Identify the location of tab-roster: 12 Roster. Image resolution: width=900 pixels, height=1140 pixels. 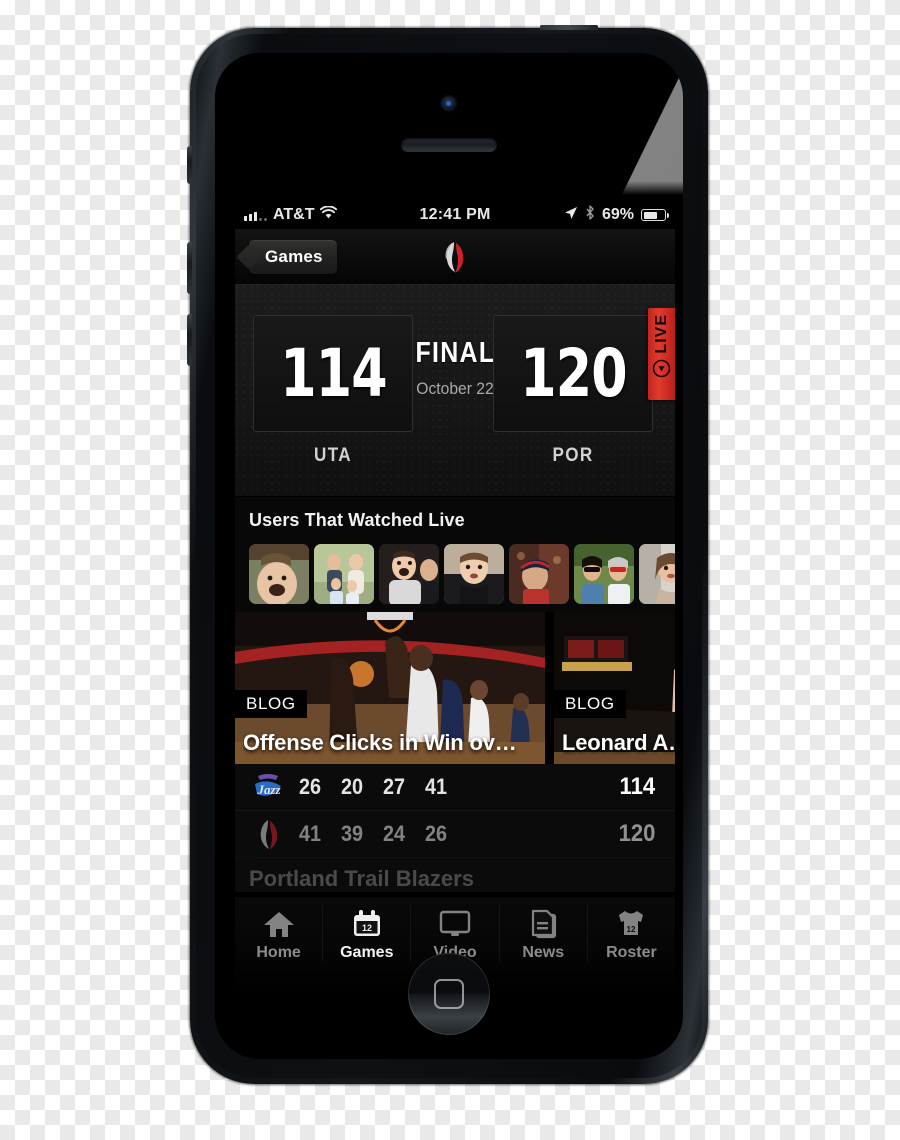
(631, 933).